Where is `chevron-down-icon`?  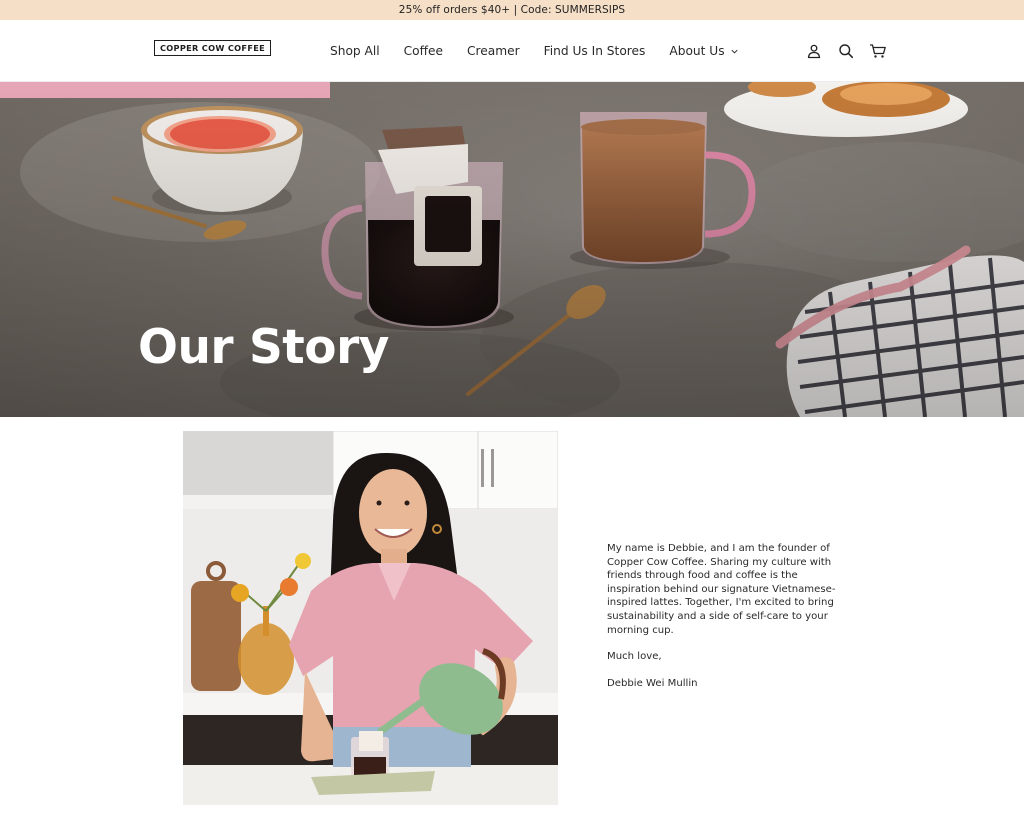 chevron-down-icon is located at coordinates (734, 51).